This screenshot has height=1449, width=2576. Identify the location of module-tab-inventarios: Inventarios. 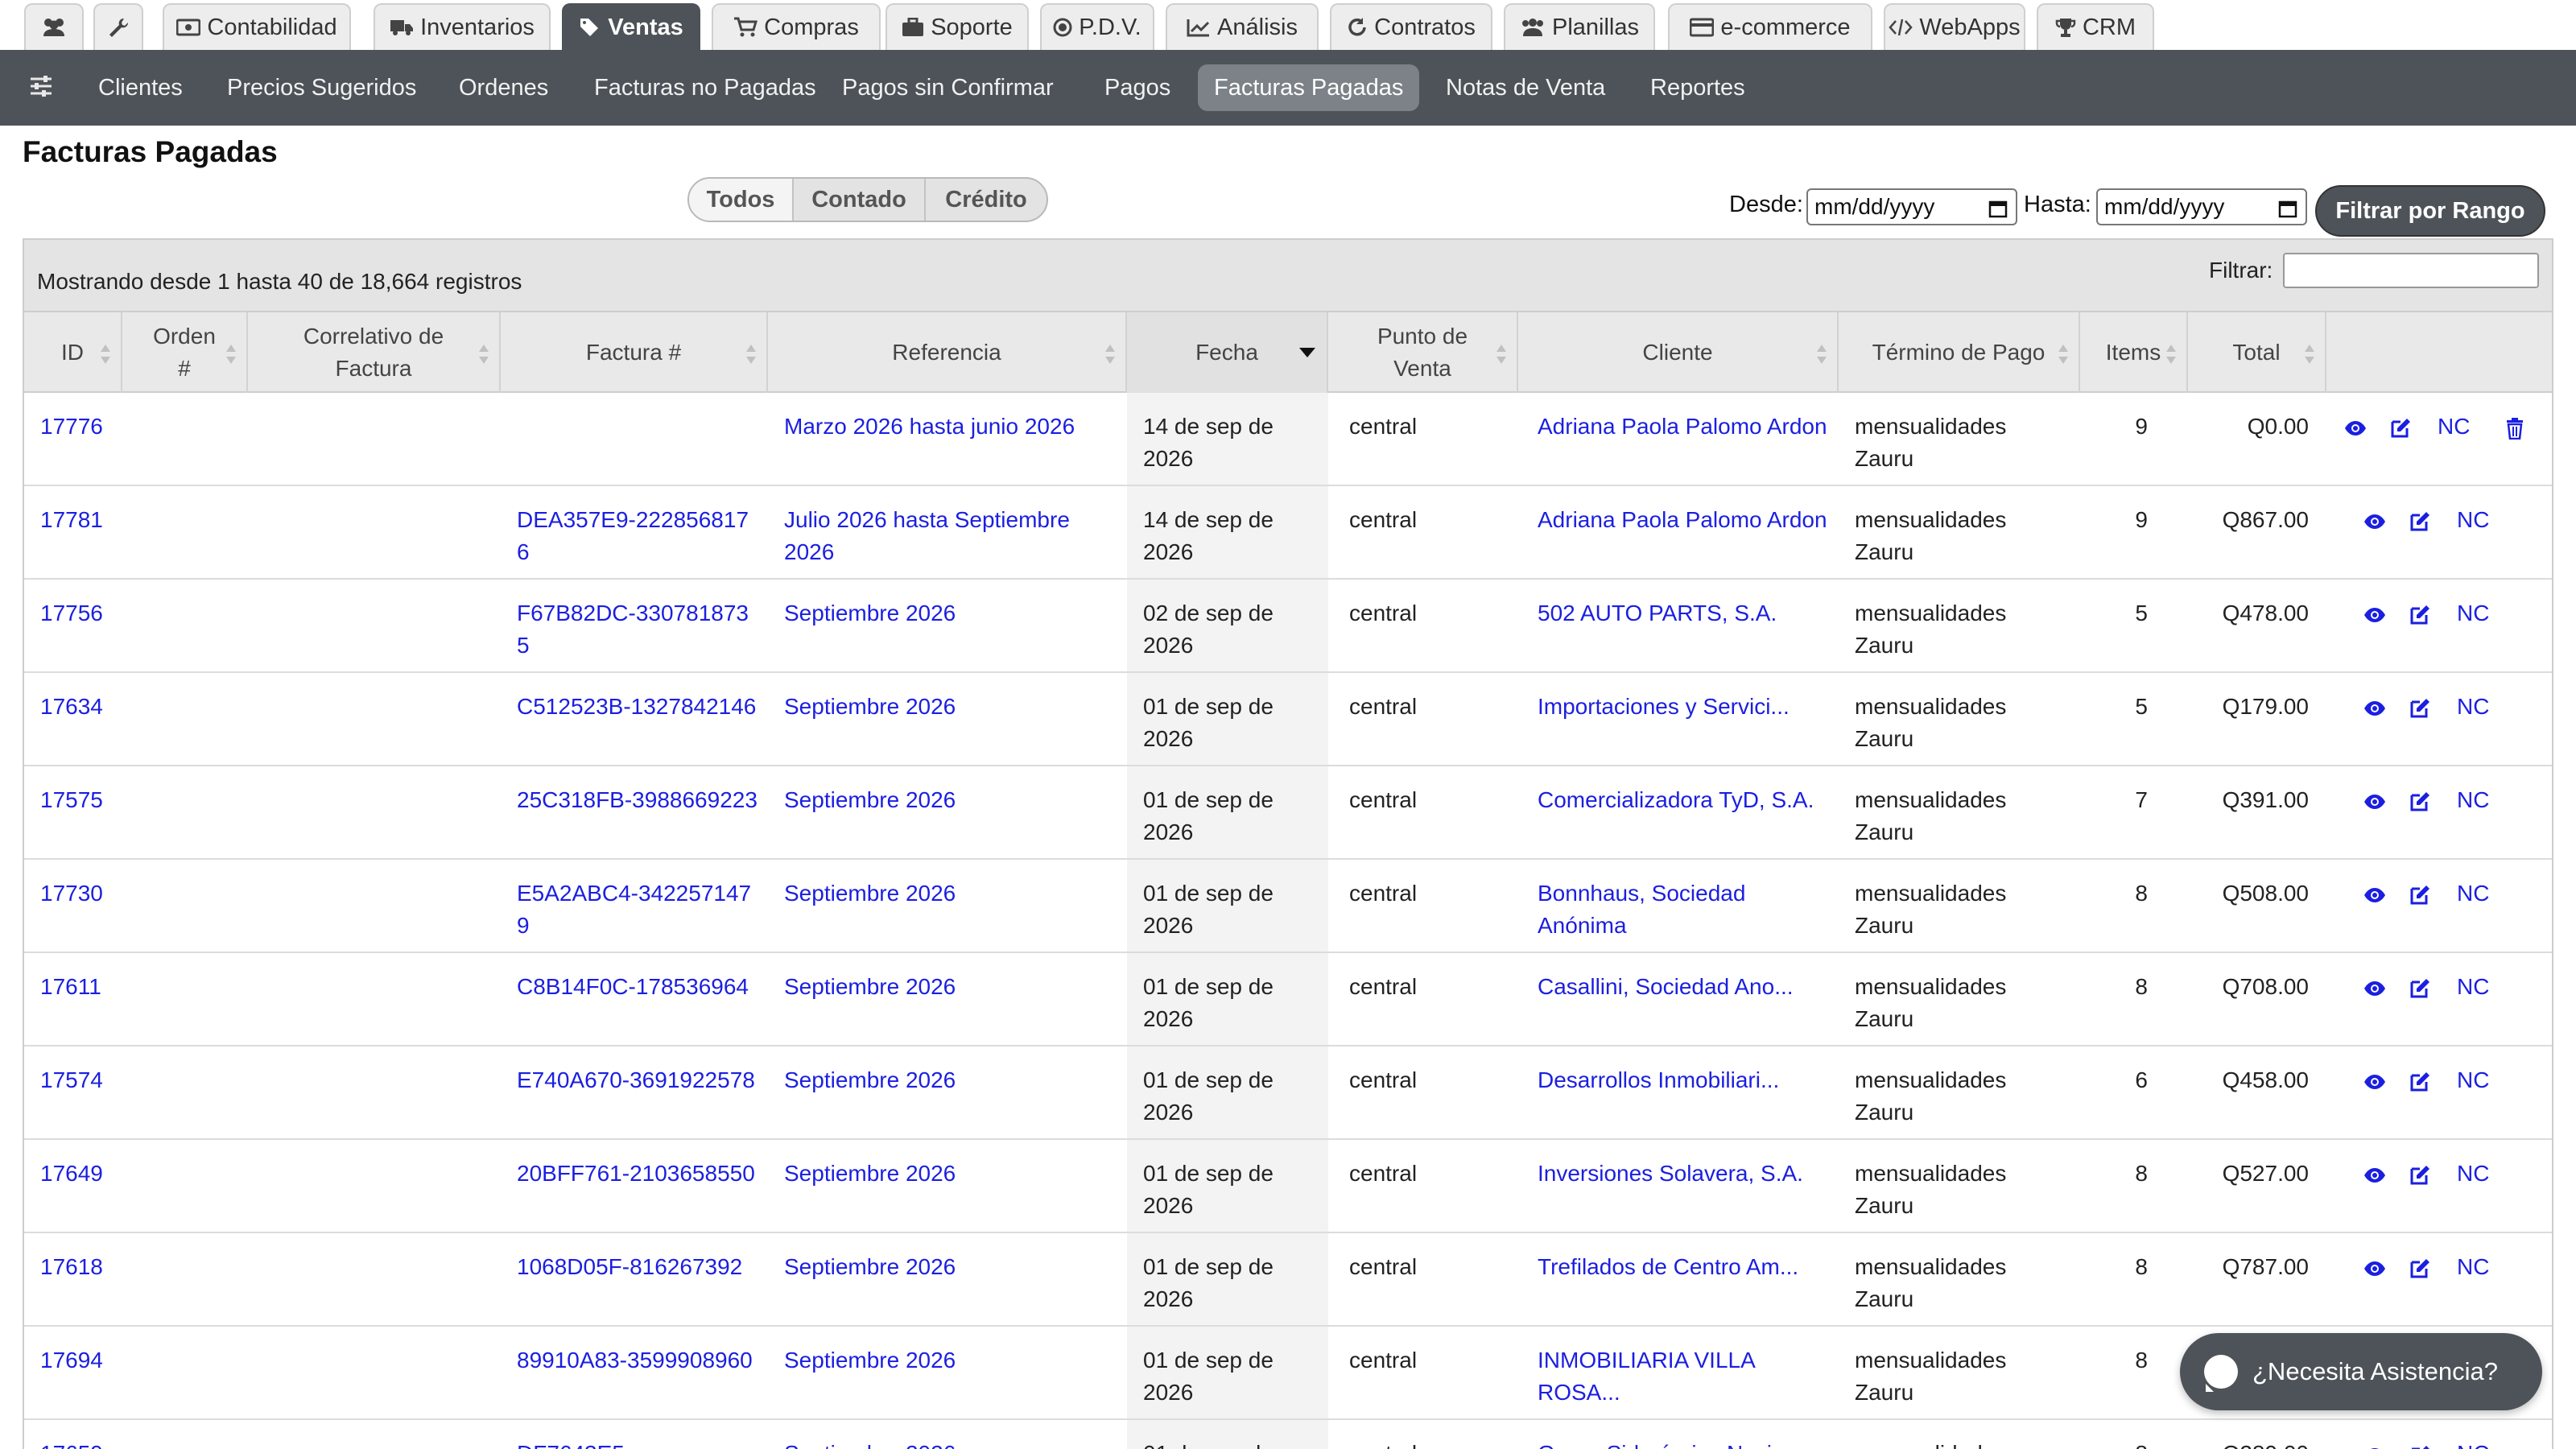
(463, 26).